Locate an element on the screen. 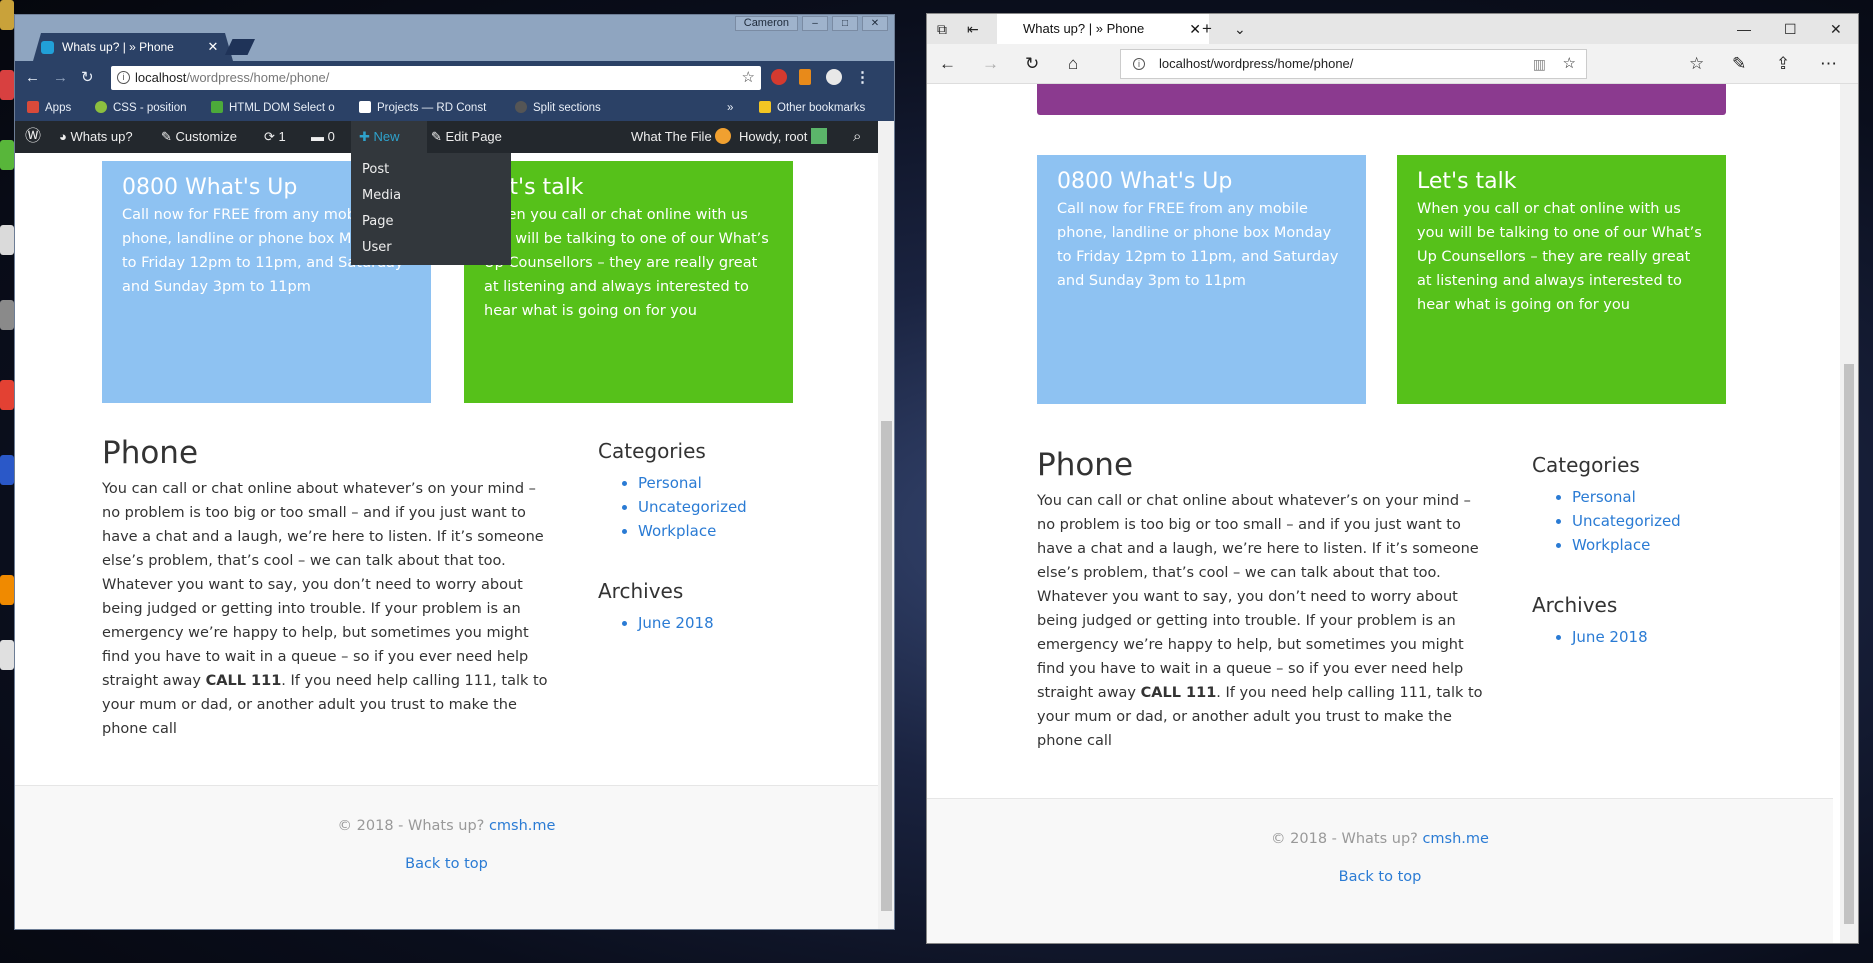 The image size is (1873, 963). maximize-button: □ is located at coordinates (845, 23).